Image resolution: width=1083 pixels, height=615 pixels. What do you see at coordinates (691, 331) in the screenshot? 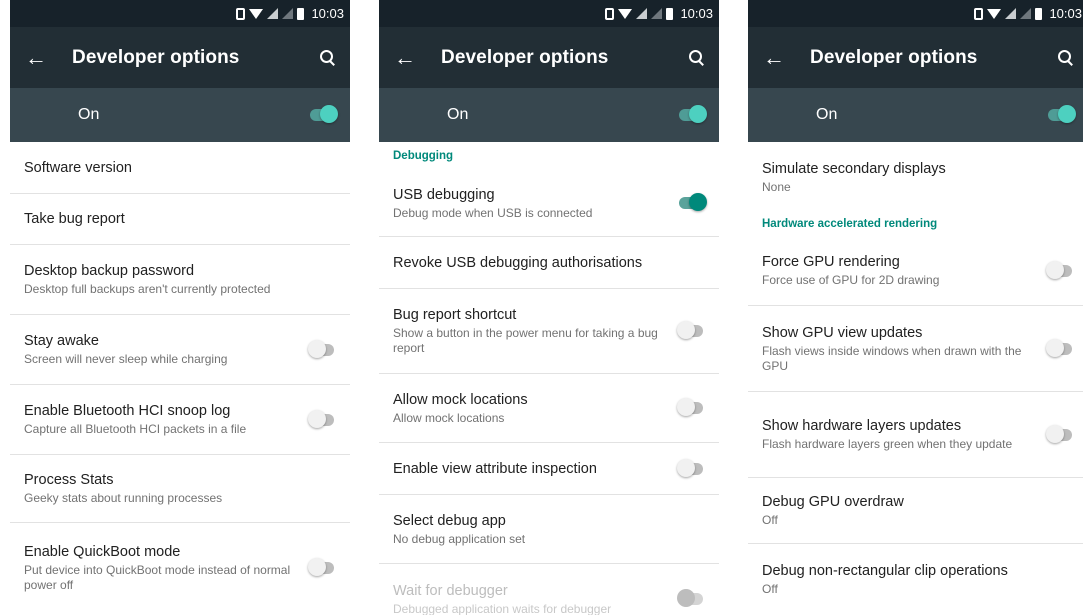
I see `bug-report-shortcut-toggle` at bounding box center [691, 331].